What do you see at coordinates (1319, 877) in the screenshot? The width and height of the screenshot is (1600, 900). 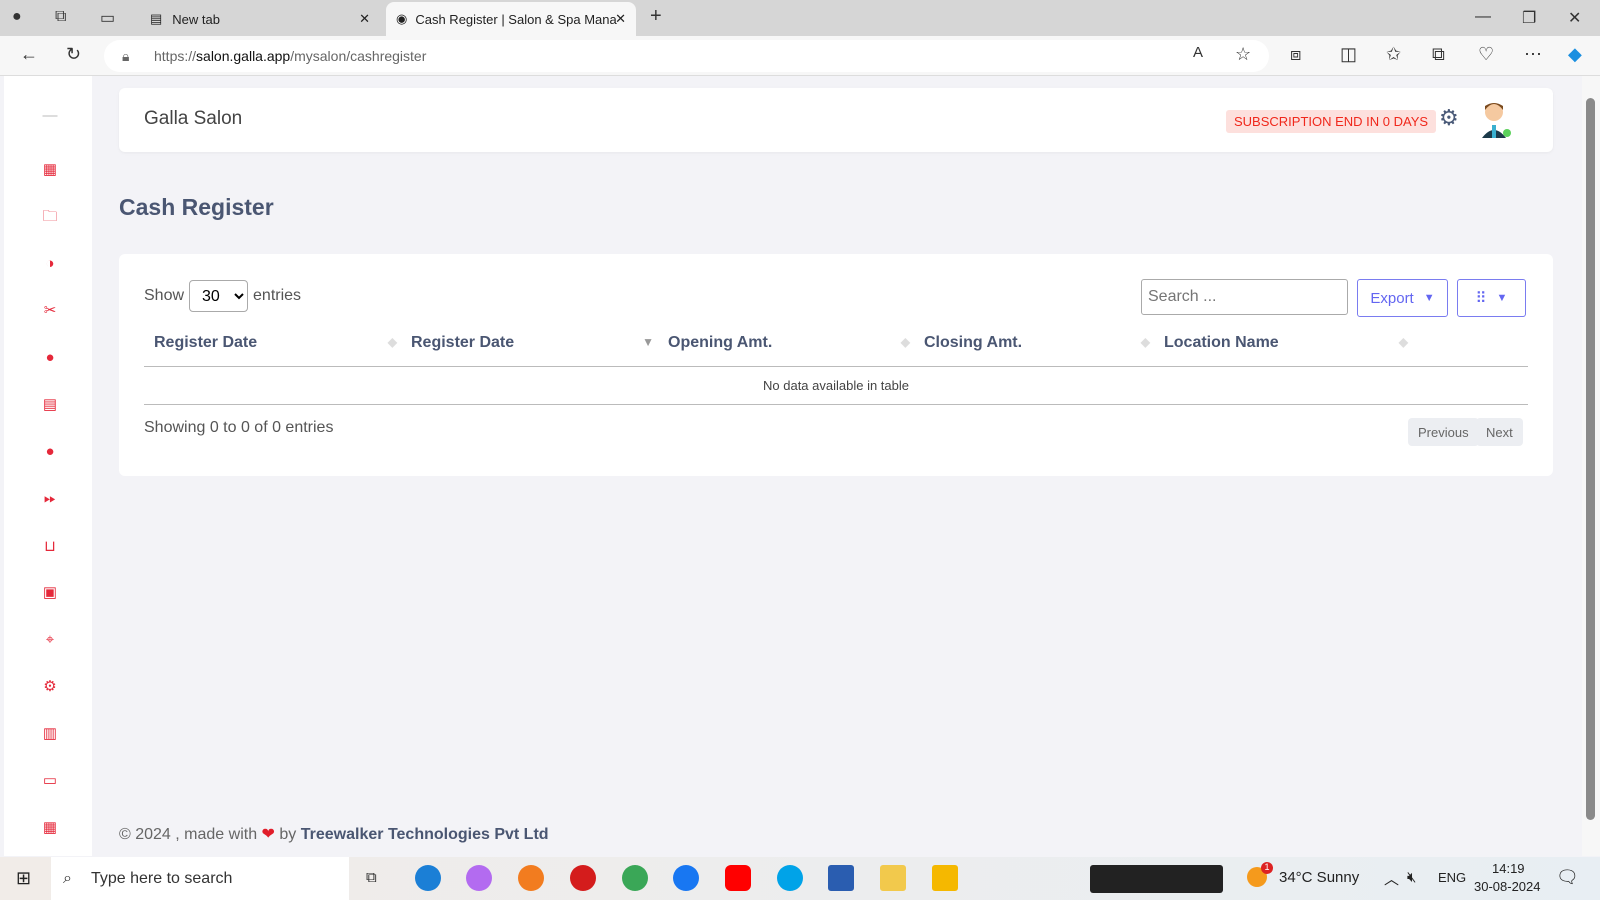 I see `weather-text: 34°C Sunny` at bounding box center [1319, 877].